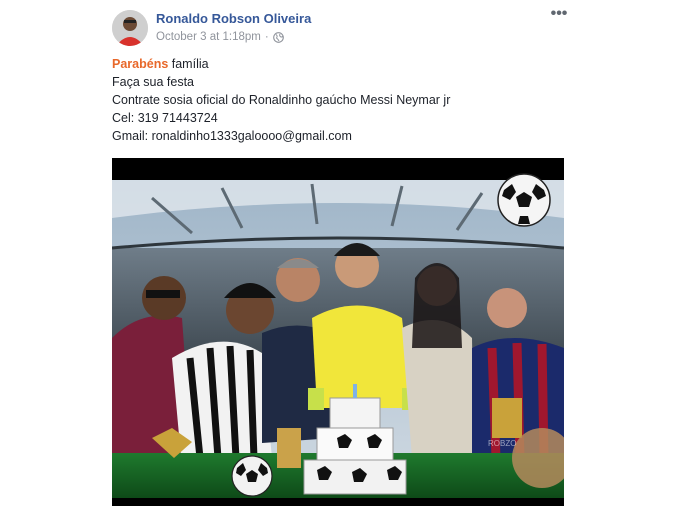 The image size is (700, 513). Describe the element at coordinates (130, 28) in the screenshot. I see `author-avatar` at that location.